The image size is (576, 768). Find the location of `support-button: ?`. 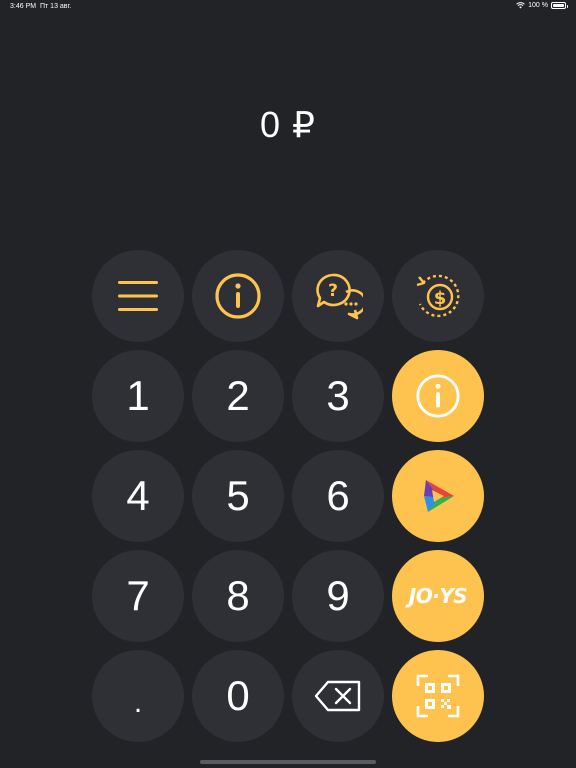

support-button: ? is located at coordinates (338, 296).